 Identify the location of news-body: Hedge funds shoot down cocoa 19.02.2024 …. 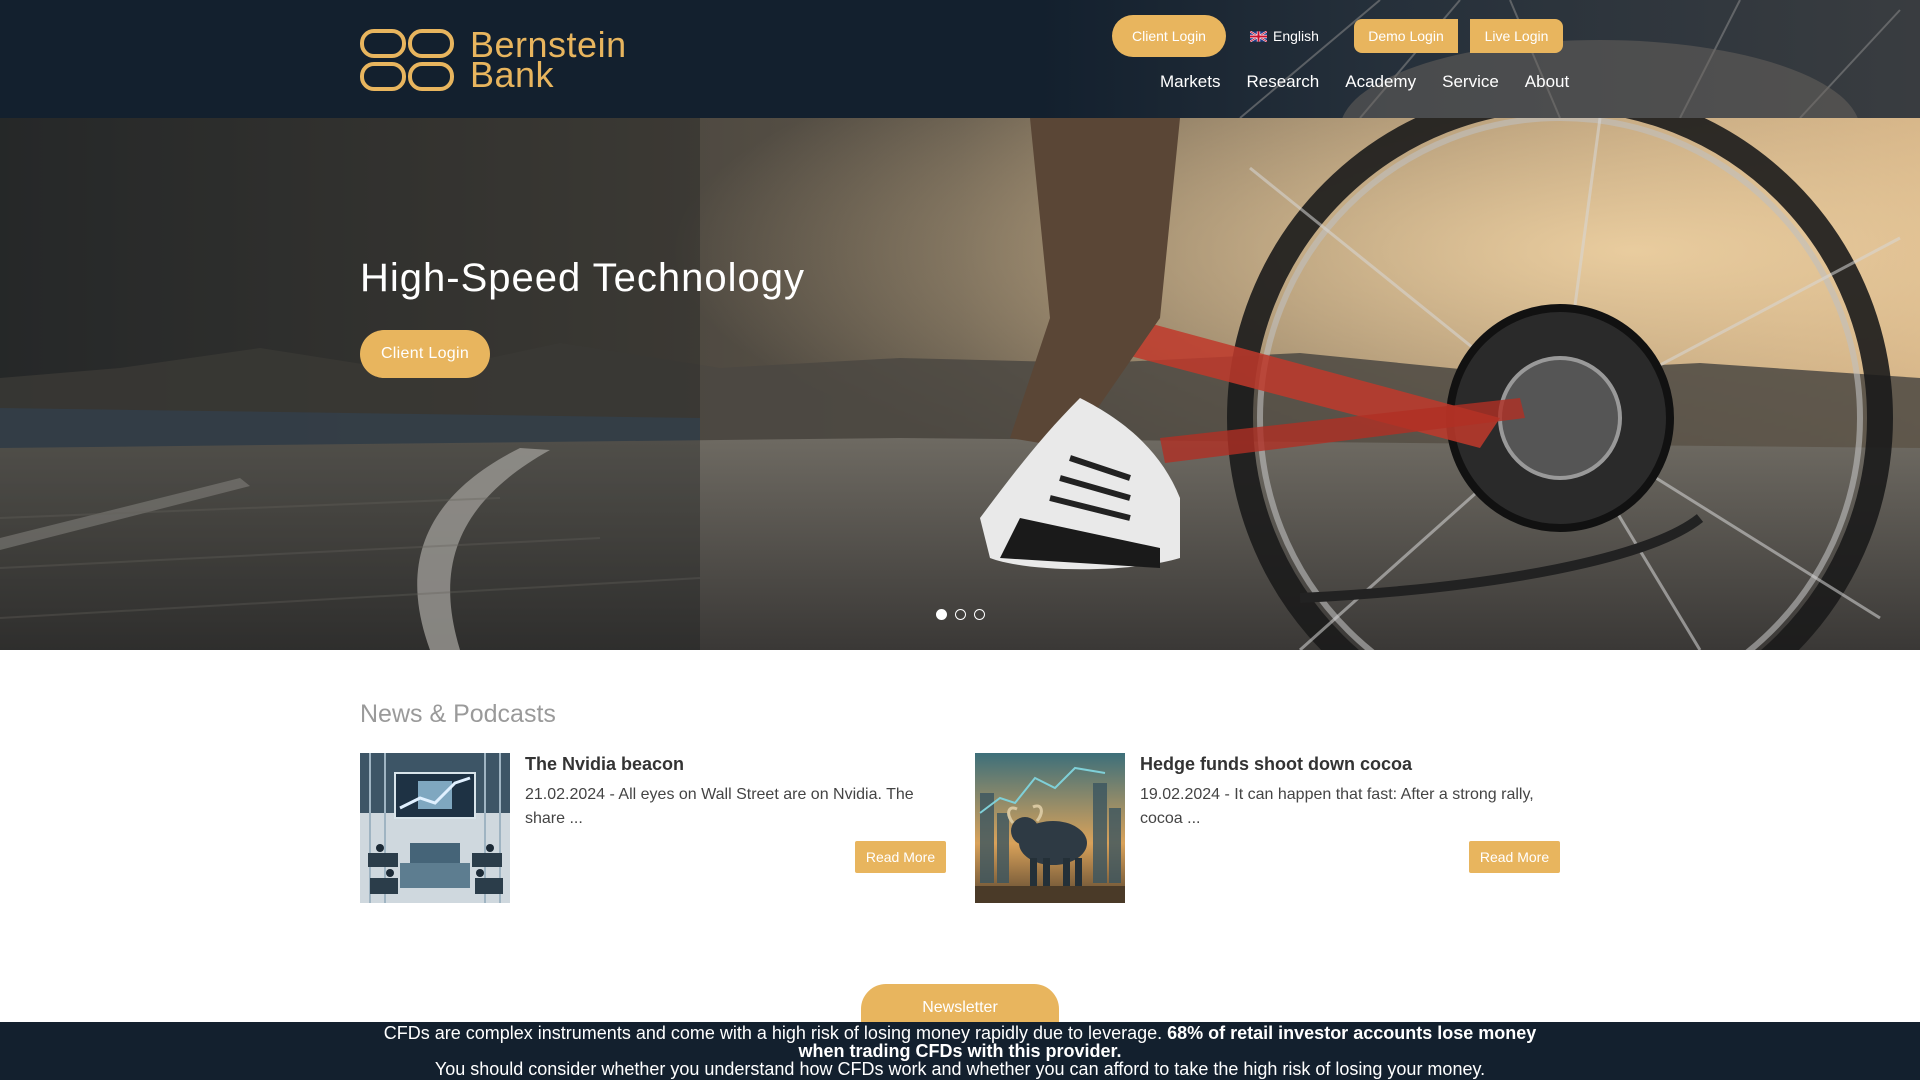
(1350, 792).